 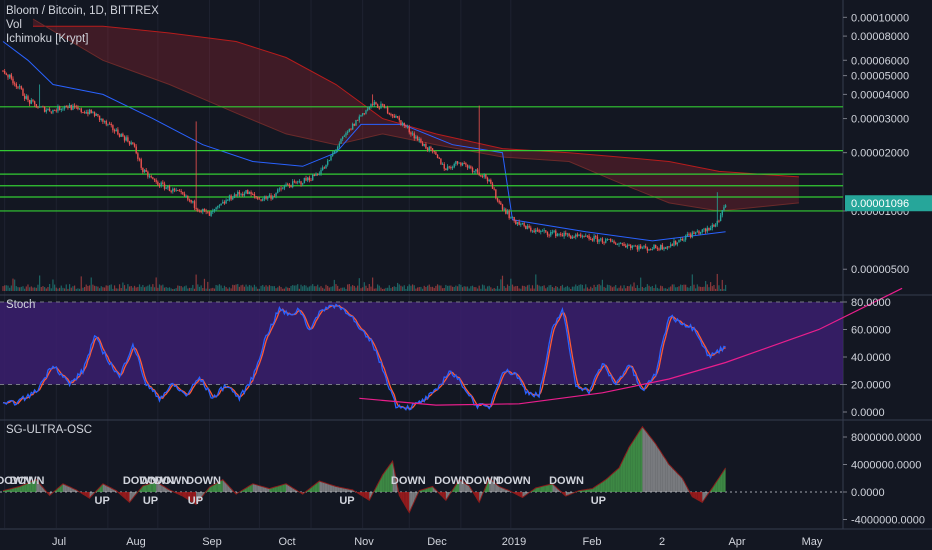 I want to click on indicator-vol-label: Vol, so click(x=82, y=25).